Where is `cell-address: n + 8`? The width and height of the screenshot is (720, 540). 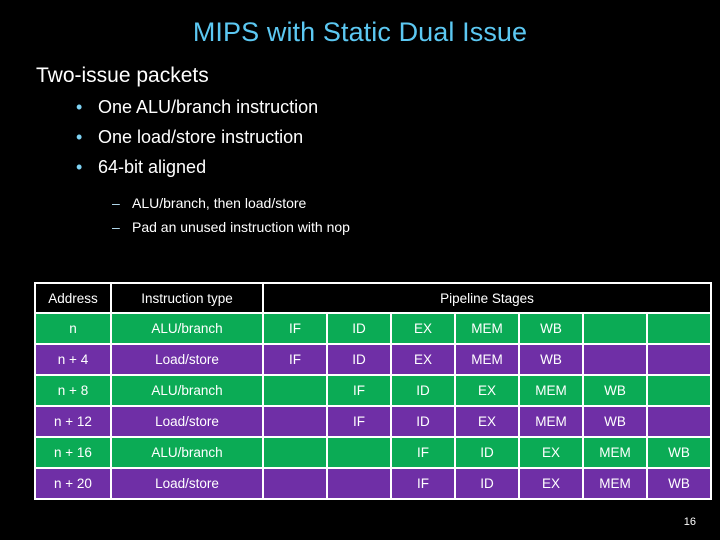
cell-address: n + 8 is located at coordinates (73, 390).